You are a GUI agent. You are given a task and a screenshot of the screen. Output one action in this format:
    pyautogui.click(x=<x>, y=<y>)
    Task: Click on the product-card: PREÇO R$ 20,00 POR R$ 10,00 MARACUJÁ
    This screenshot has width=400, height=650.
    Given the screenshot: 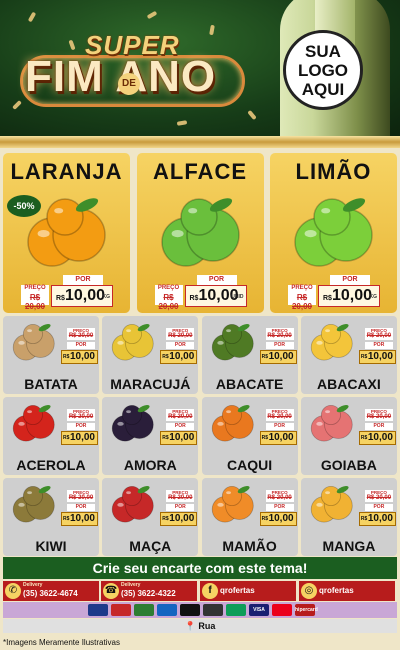 What is the action you would take?
    pyautogui.click(x=150, y=355)
    